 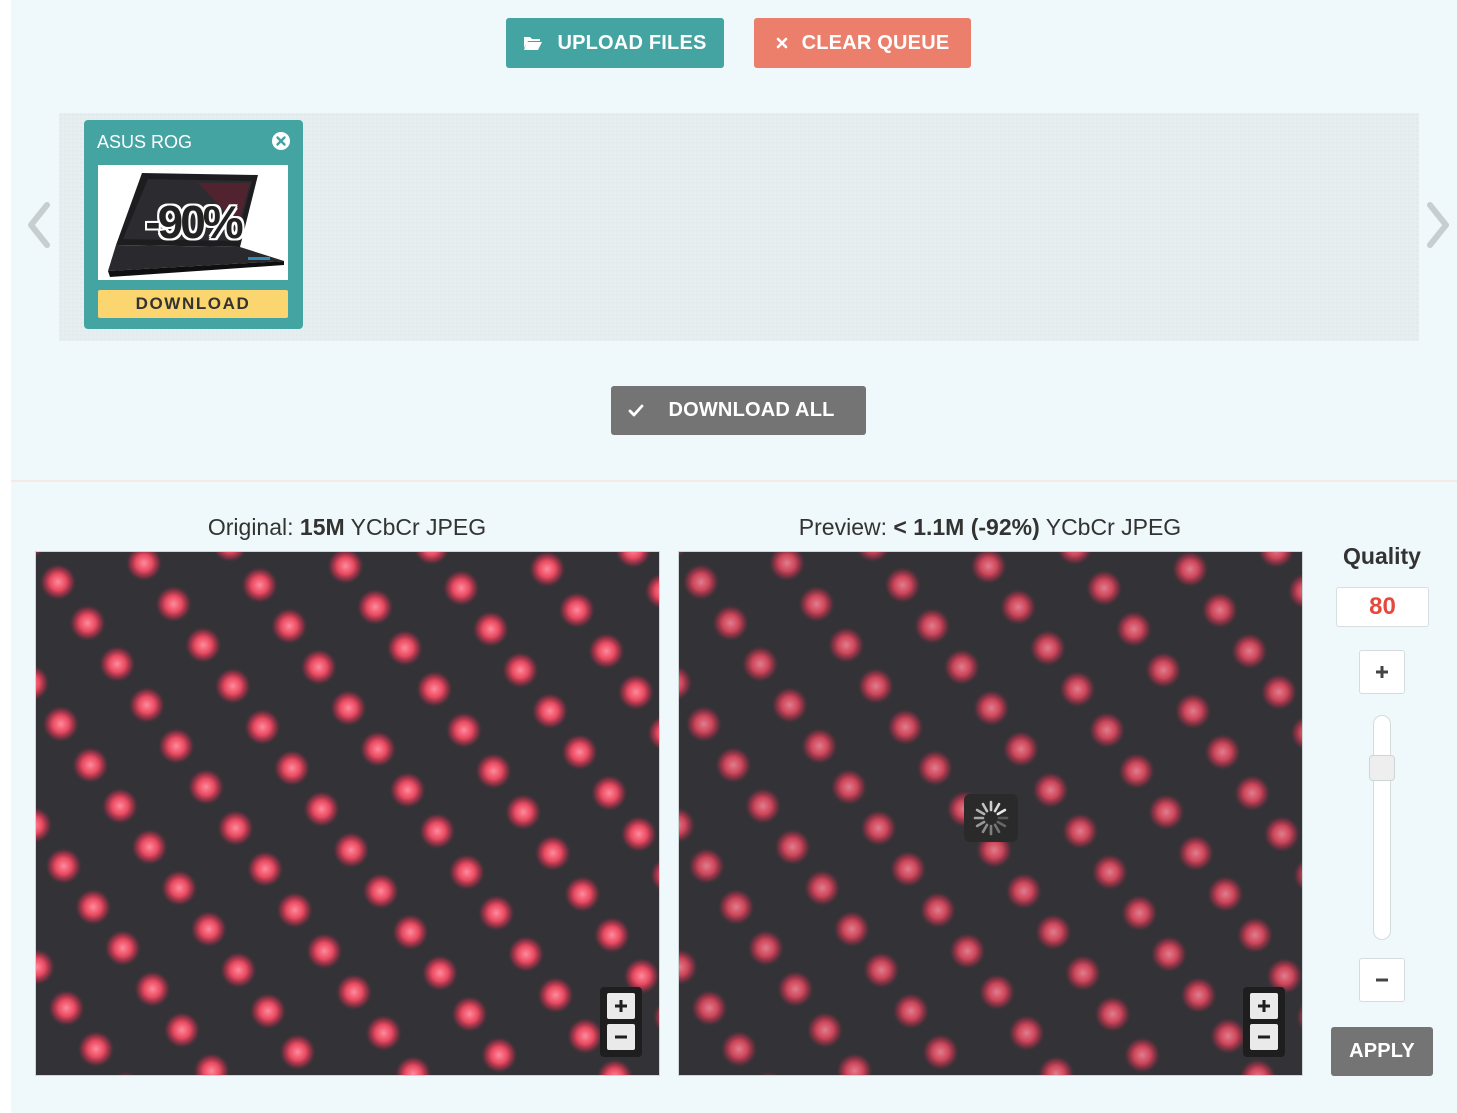 I want to click on compression-badge: -90%, so click(x=194, y=222).